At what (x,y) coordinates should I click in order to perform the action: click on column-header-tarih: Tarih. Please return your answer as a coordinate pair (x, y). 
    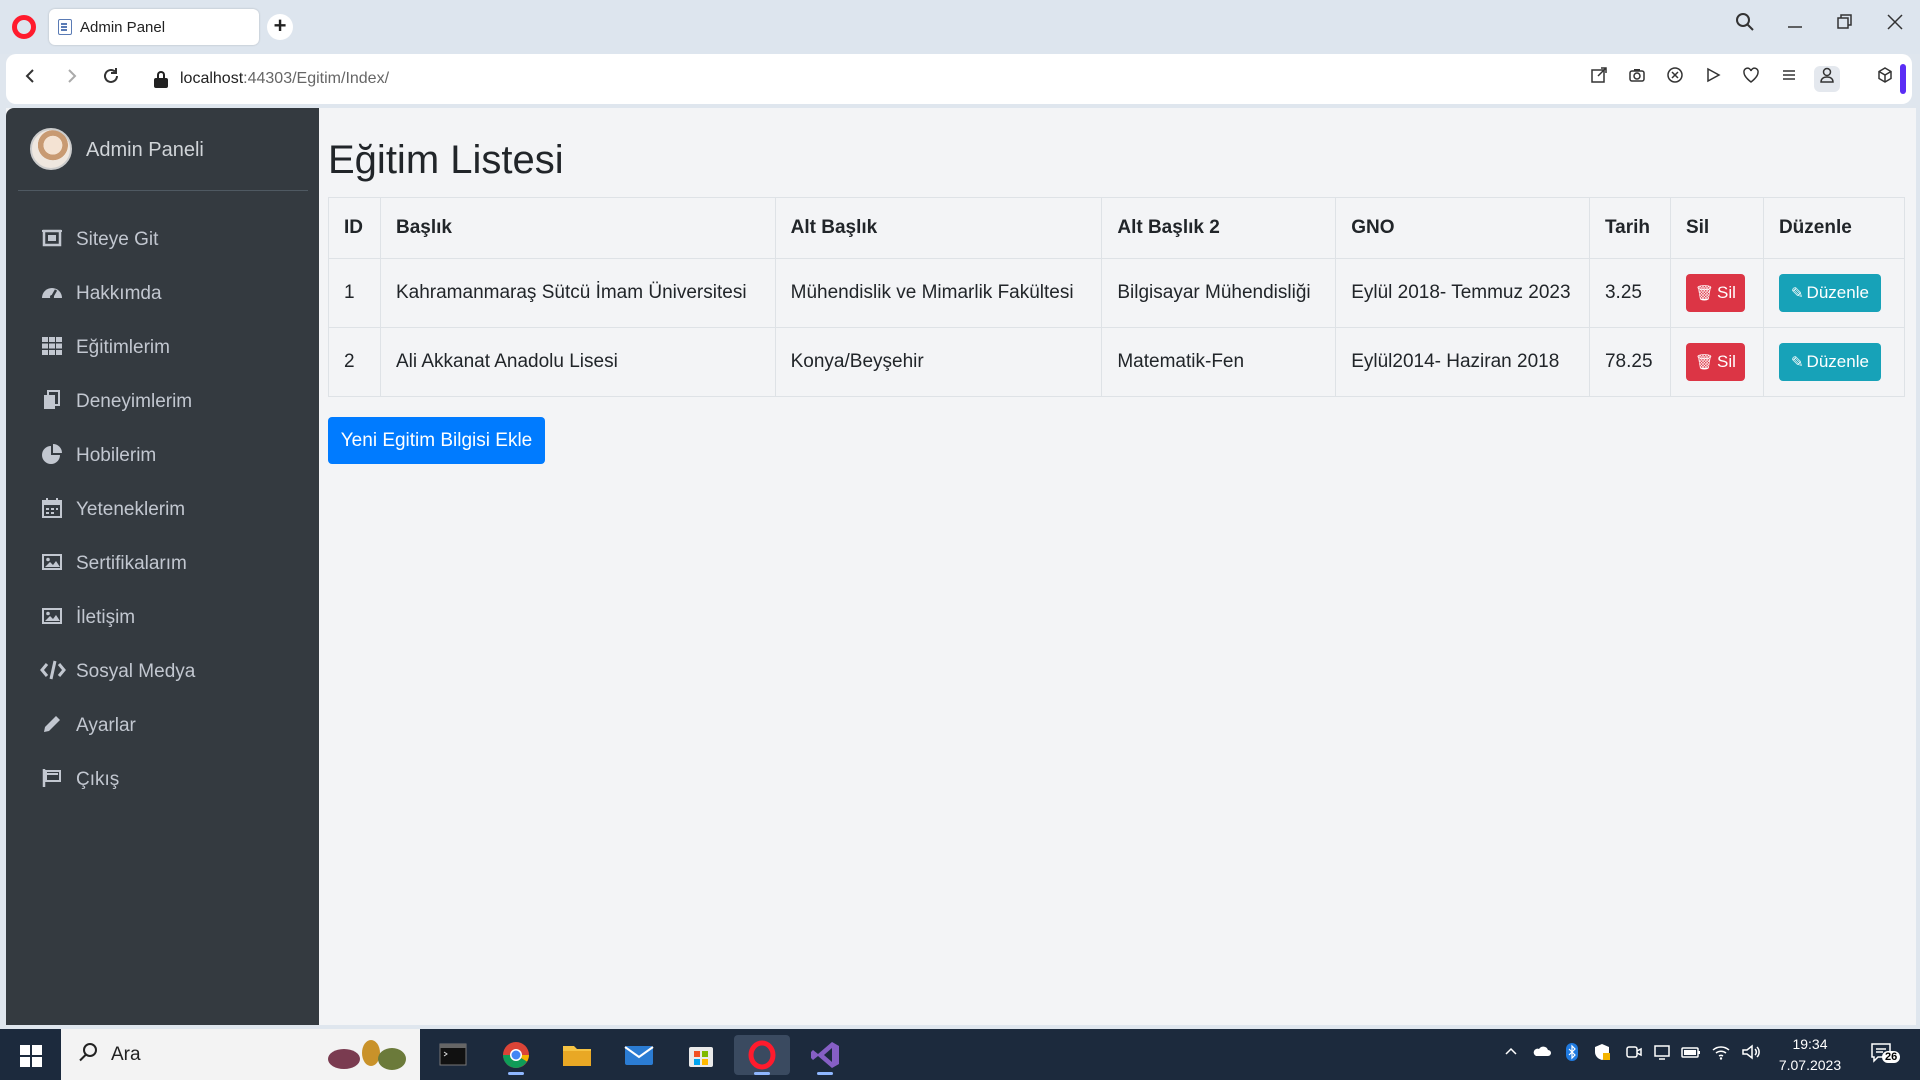
    Looking at the image, I should click on (1629, 228).